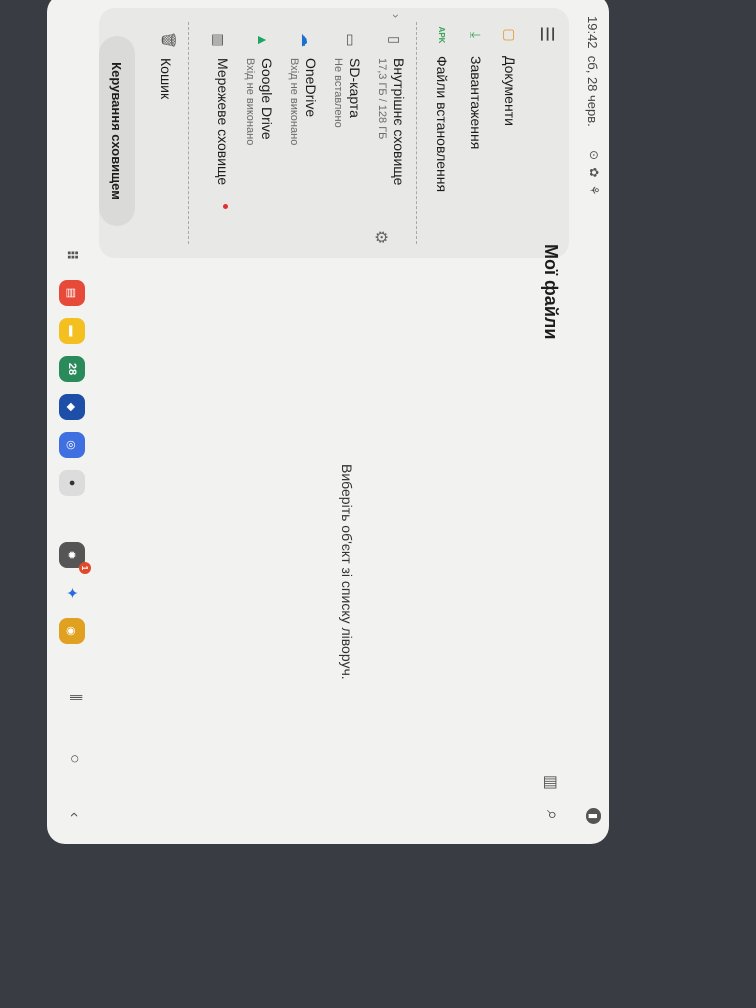  I want to click on search-icon: ⌕, so click(552, 815).